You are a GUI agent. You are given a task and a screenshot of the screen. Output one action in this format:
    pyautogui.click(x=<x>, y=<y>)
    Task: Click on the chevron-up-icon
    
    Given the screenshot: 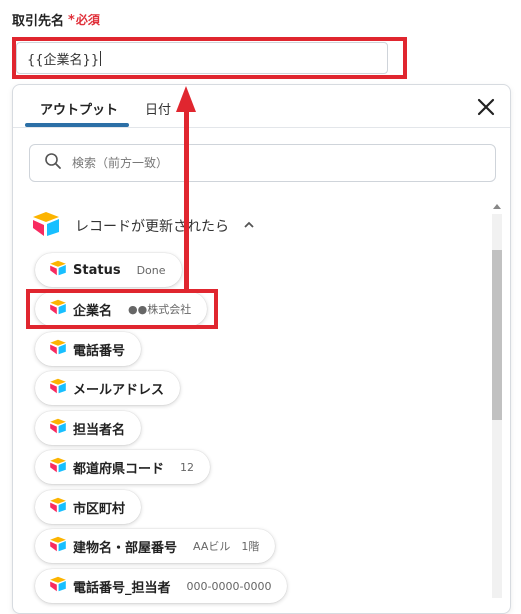 What is the action you would take?
    pyautogui.click(x=249, y=226)
    